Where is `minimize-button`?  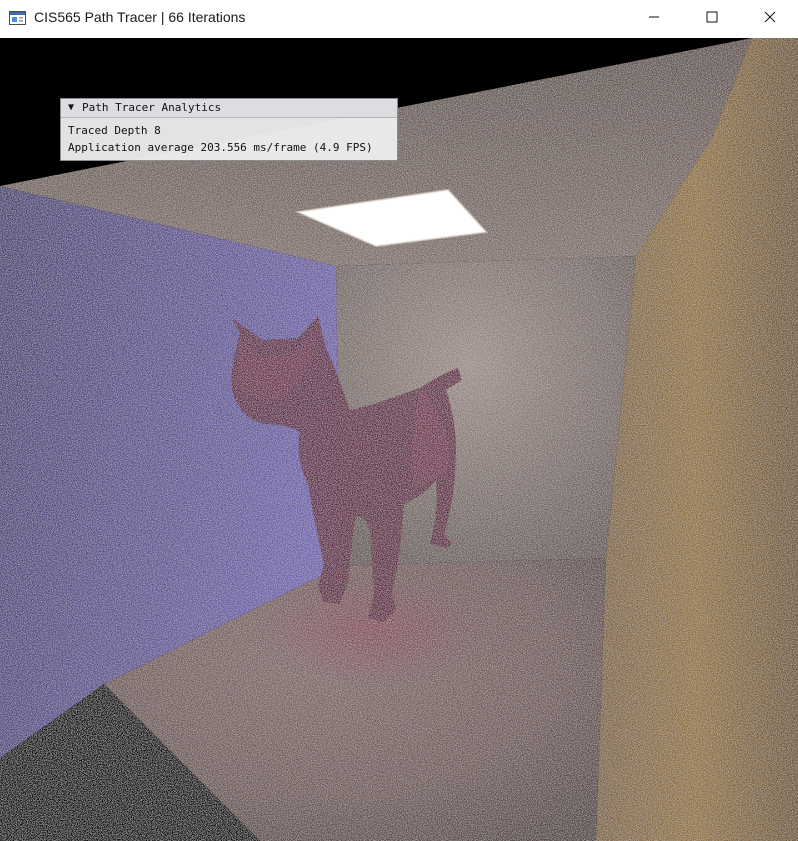
minimize-button is located at coordinates (654, 19).